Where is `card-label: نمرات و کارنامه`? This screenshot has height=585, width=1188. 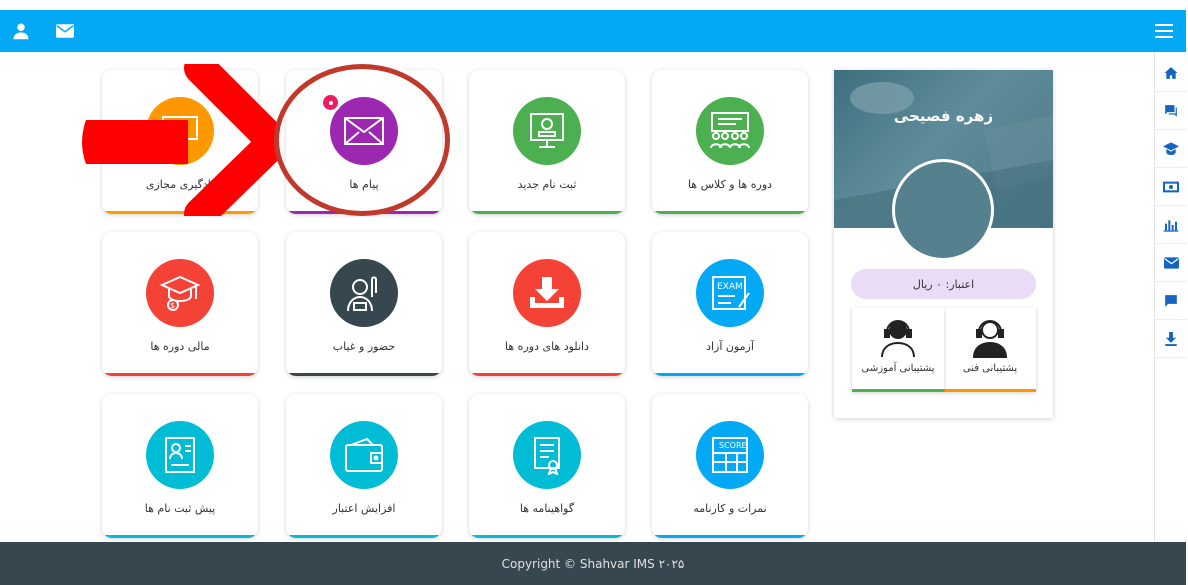 card-label: نمرات و کارنامه is located at coordinates (730, 508).